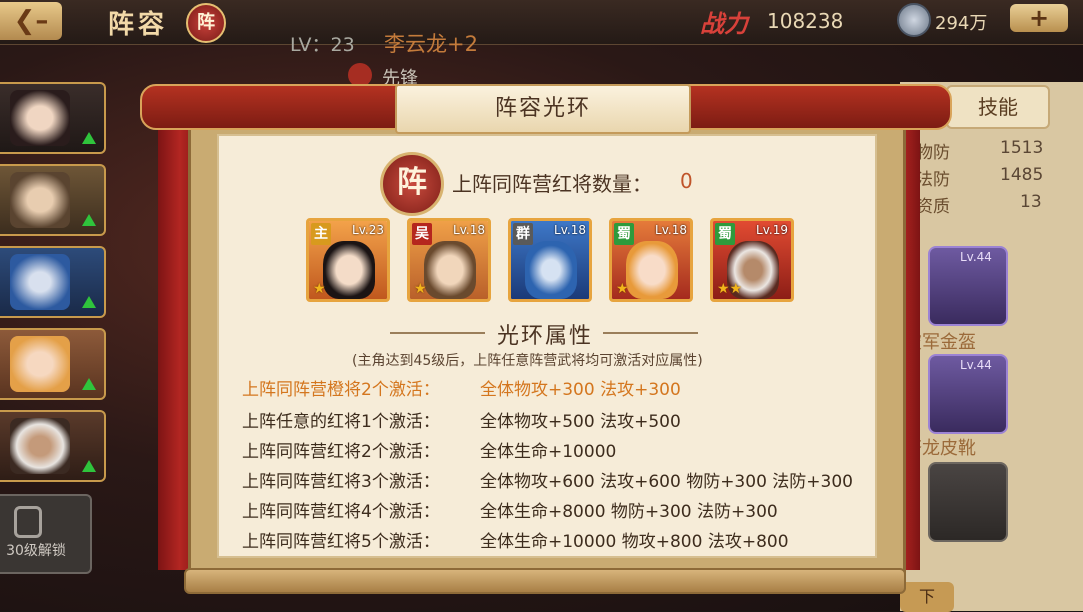  I want to click on back-arrow-icon: ❮–, so click(31, 21).